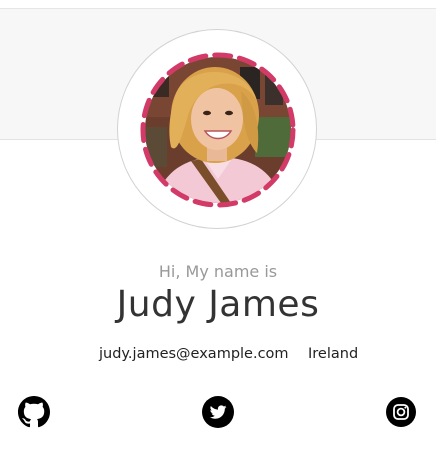 The image size is (436, 467). I want to click on country-text: Ireland, so click(333, 354).